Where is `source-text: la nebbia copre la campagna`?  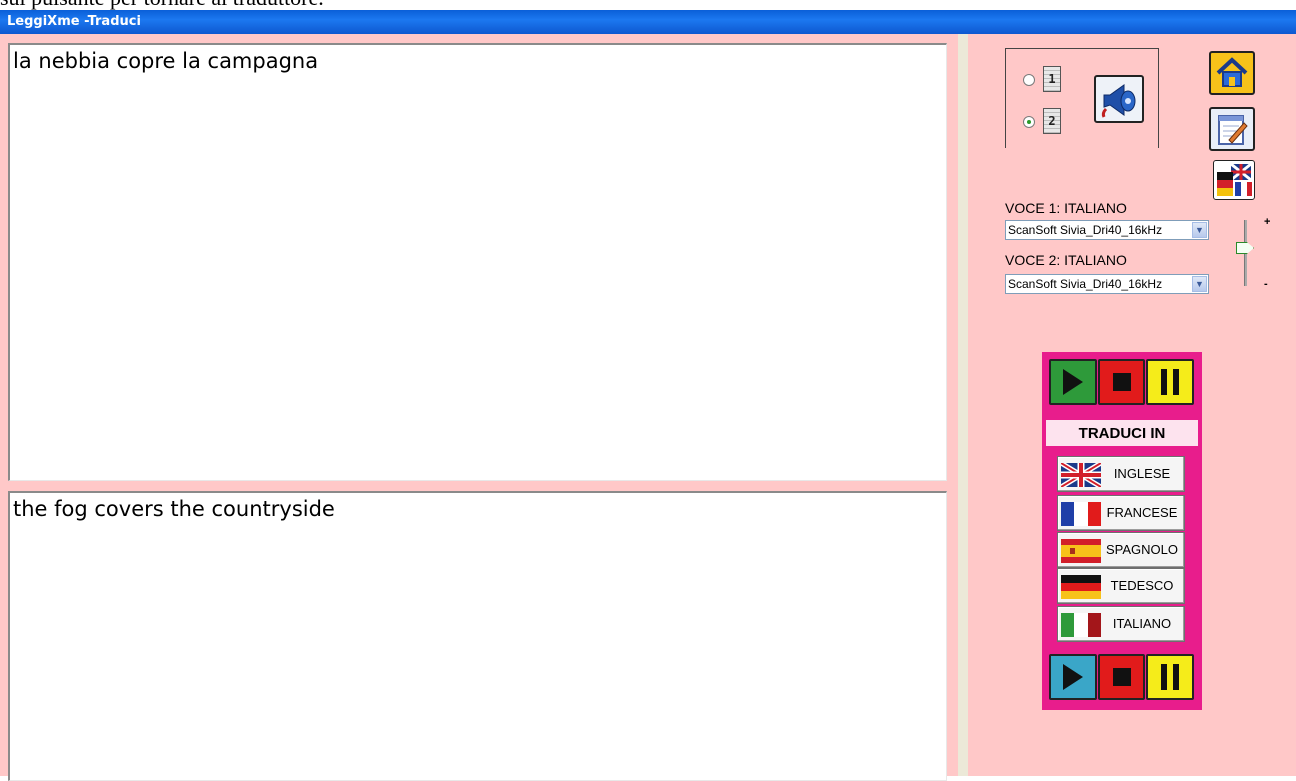 source-text: la nebbia copre la campagna is located at coordinates (166, 61).